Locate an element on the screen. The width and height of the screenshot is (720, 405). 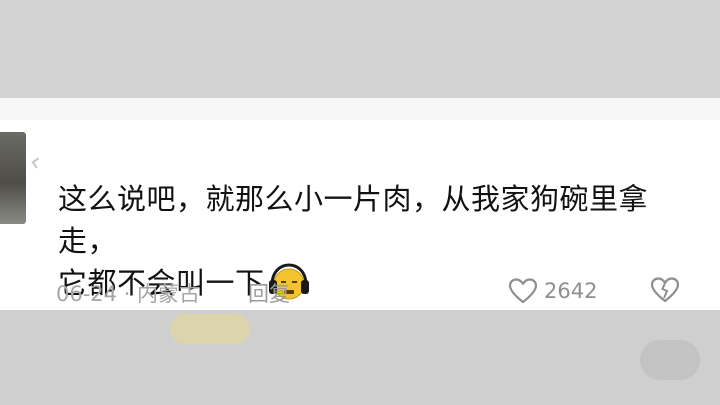
comment-meta: 06-24 · 内蒙古 回复 2642 is located at coordinates (376, 292).